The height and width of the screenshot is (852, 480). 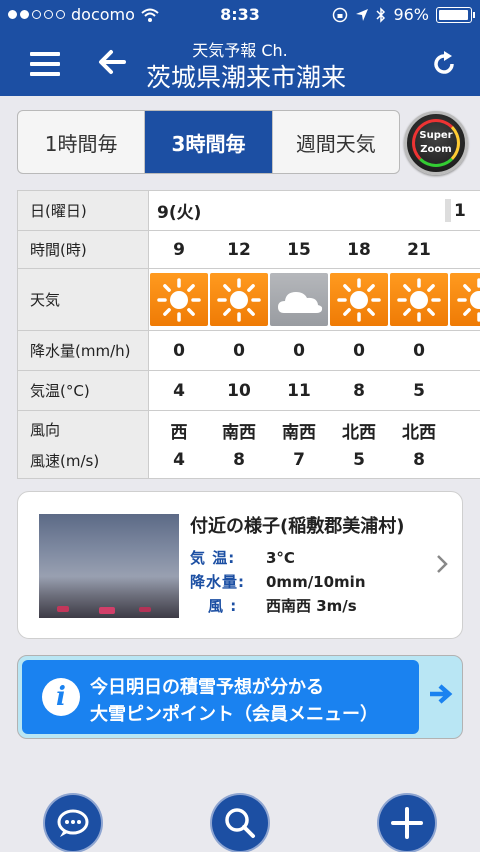 I want to click on temp-cell: 10, so click(x=239, y=390).